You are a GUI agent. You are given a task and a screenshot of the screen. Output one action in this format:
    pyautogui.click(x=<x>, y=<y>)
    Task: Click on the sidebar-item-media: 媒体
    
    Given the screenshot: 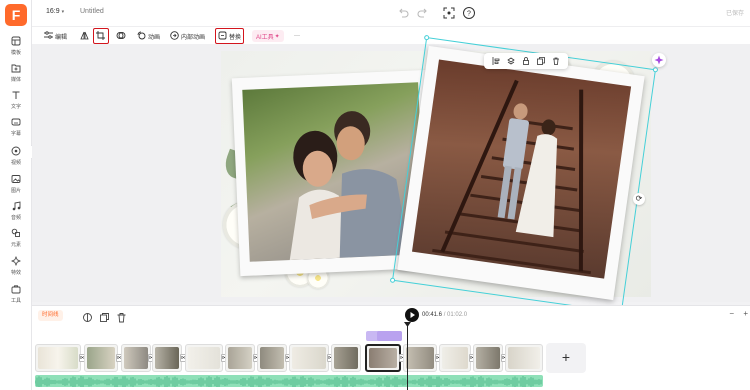 What is the action you would take?
    pyautogui.click(x=16, y=73)
    